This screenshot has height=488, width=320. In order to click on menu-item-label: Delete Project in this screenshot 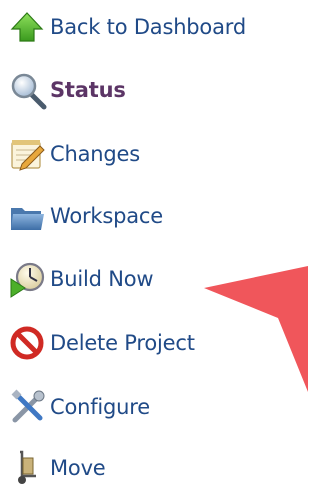, I will do `click(122, 343)`.